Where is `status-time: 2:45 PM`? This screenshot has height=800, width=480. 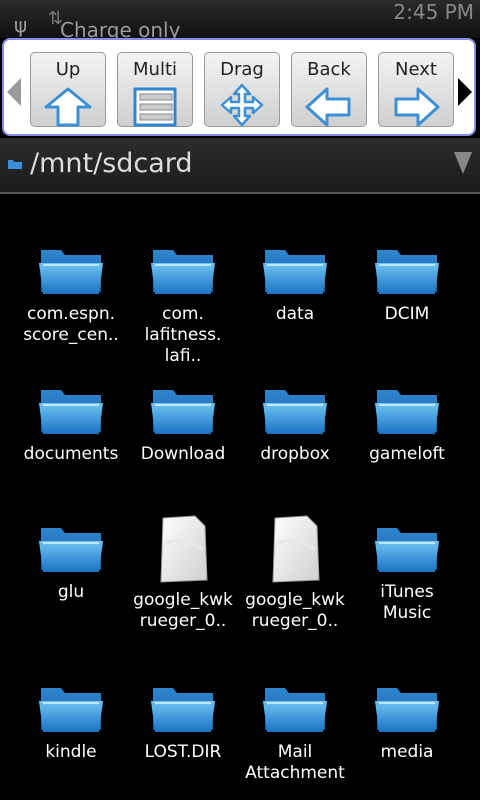
status-time: 2:45 PM is located at coordinates (433, 12).